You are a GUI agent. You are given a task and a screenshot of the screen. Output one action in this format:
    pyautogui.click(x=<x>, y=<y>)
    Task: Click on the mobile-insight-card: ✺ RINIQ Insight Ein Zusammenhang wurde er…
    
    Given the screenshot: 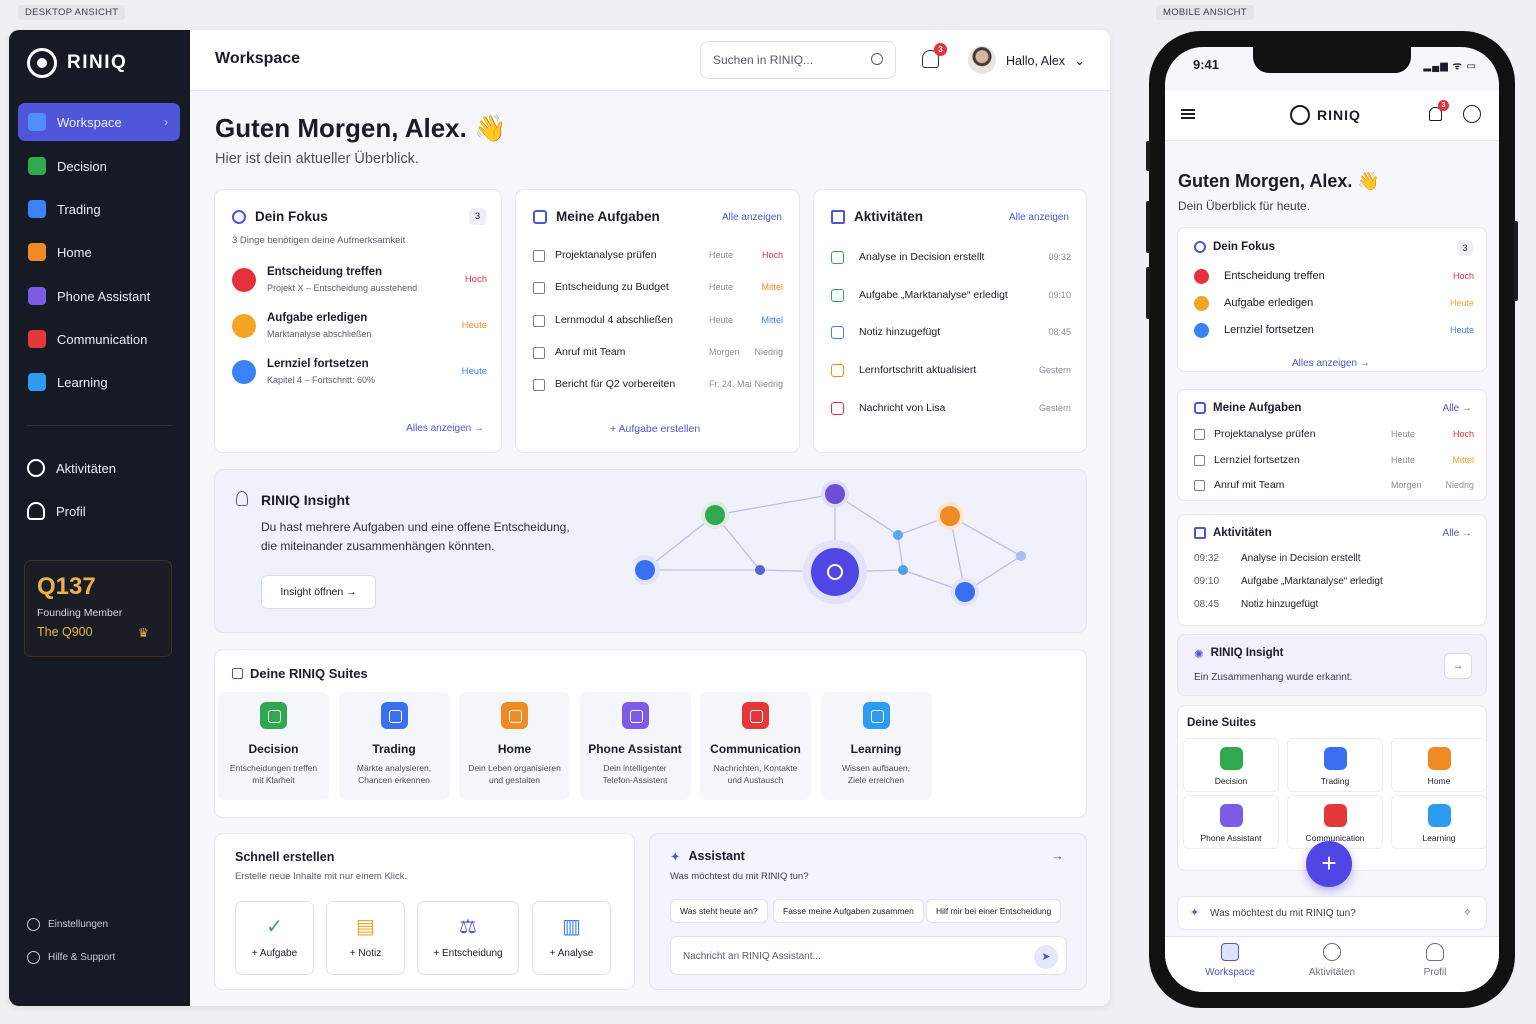 What is the action you would take?
    pyautogui.click(x=1332, y=665)
    